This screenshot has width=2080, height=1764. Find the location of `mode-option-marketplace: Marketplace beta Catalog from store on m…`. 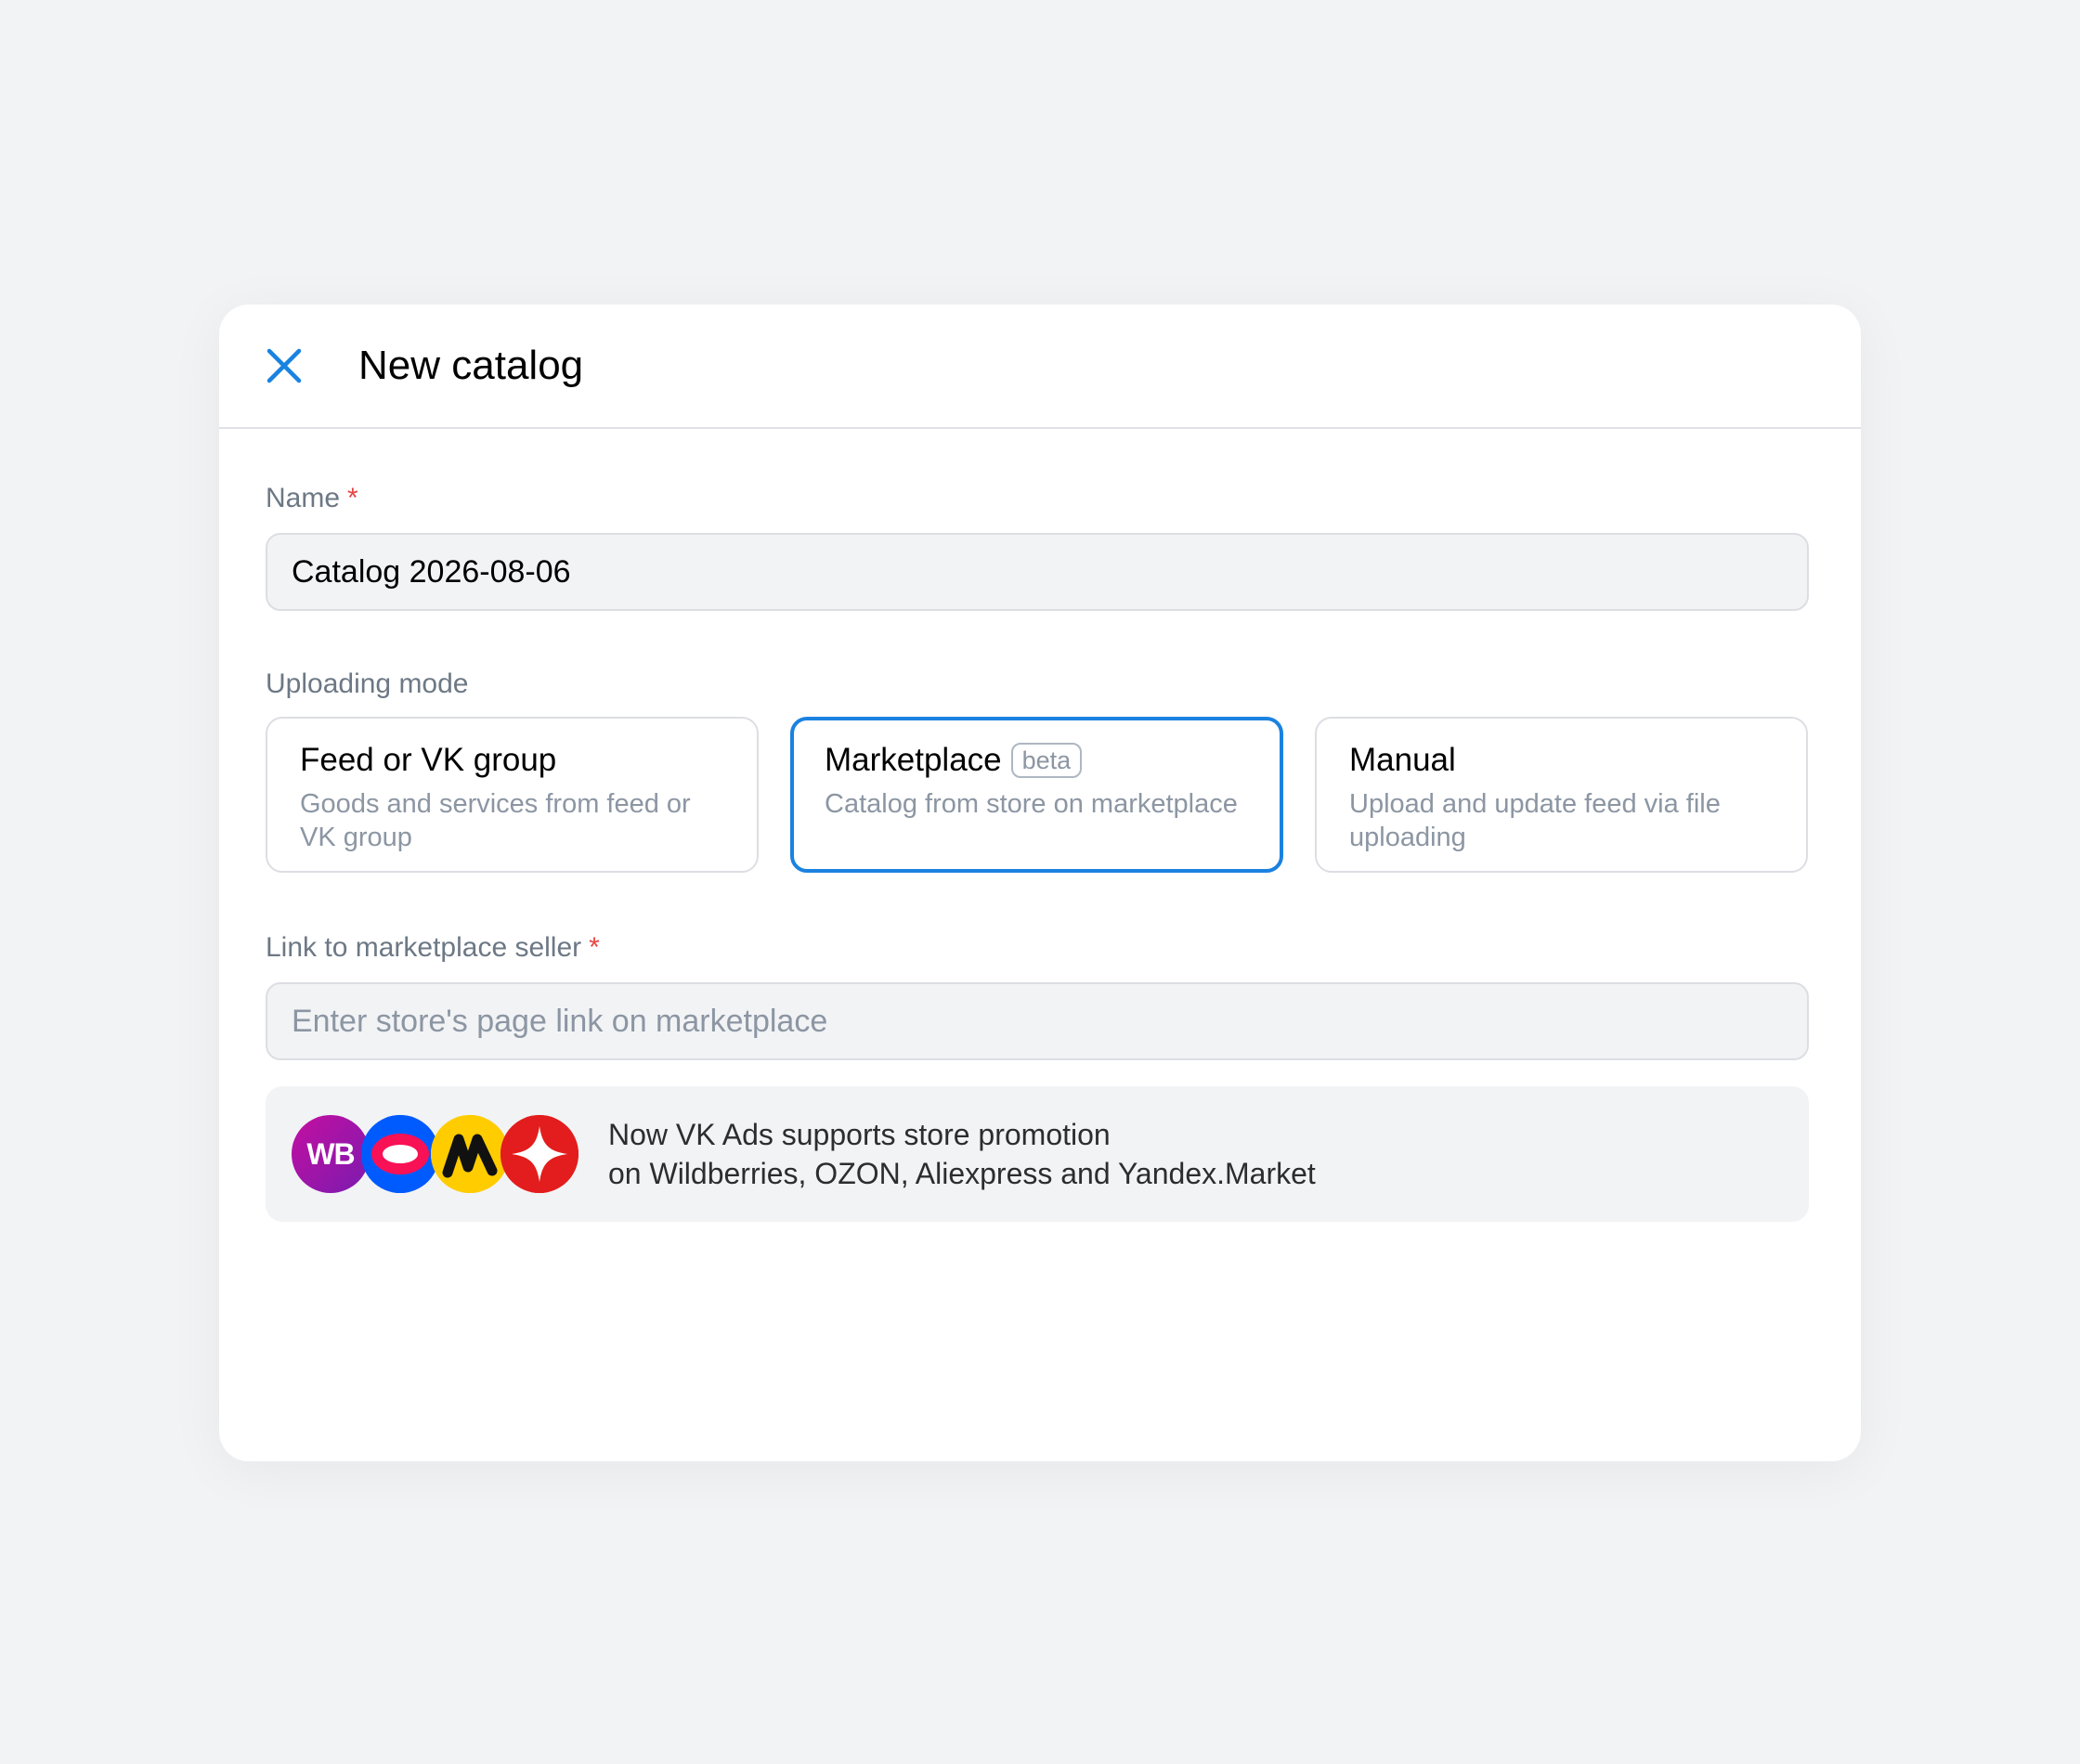

mode-option-marketplace: Marketplace beta Catalog from store on m… is located at coordinates (1036, 795).